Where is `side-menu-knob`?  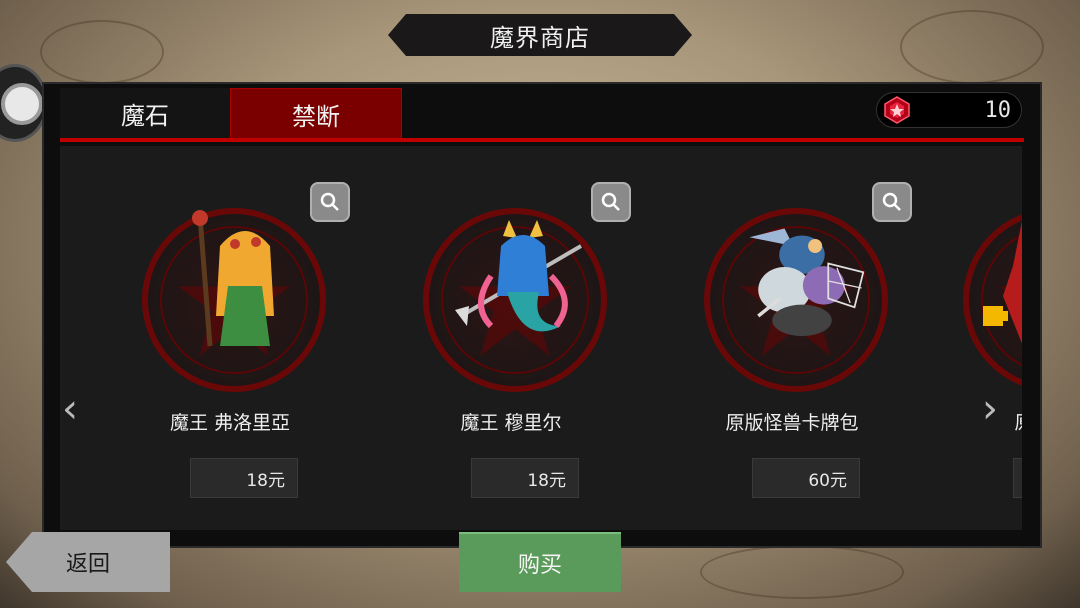 side-menu-knob is located at coordinates (24, 103).